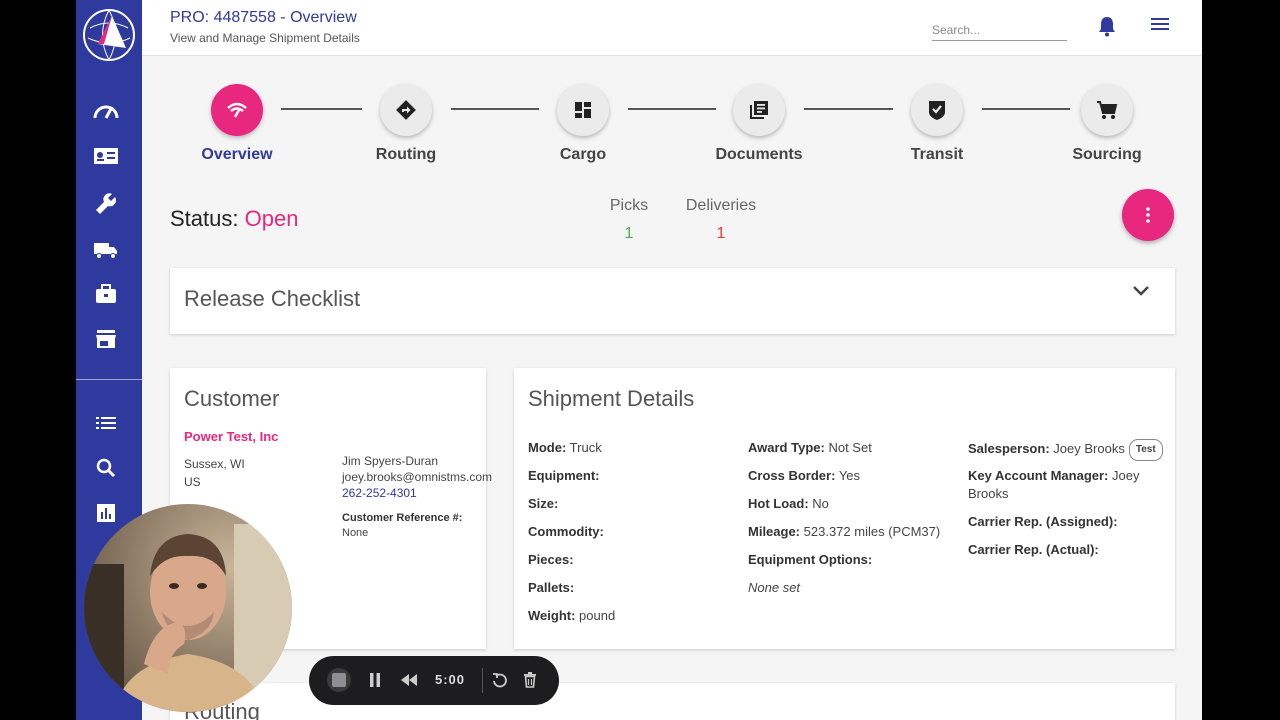 The image size is (1280, 720). What do you see at coordinates (379, 493) in the screenshot?
I see `contact-phone-link: 262-252-4301` at bounding box center [379, 493].